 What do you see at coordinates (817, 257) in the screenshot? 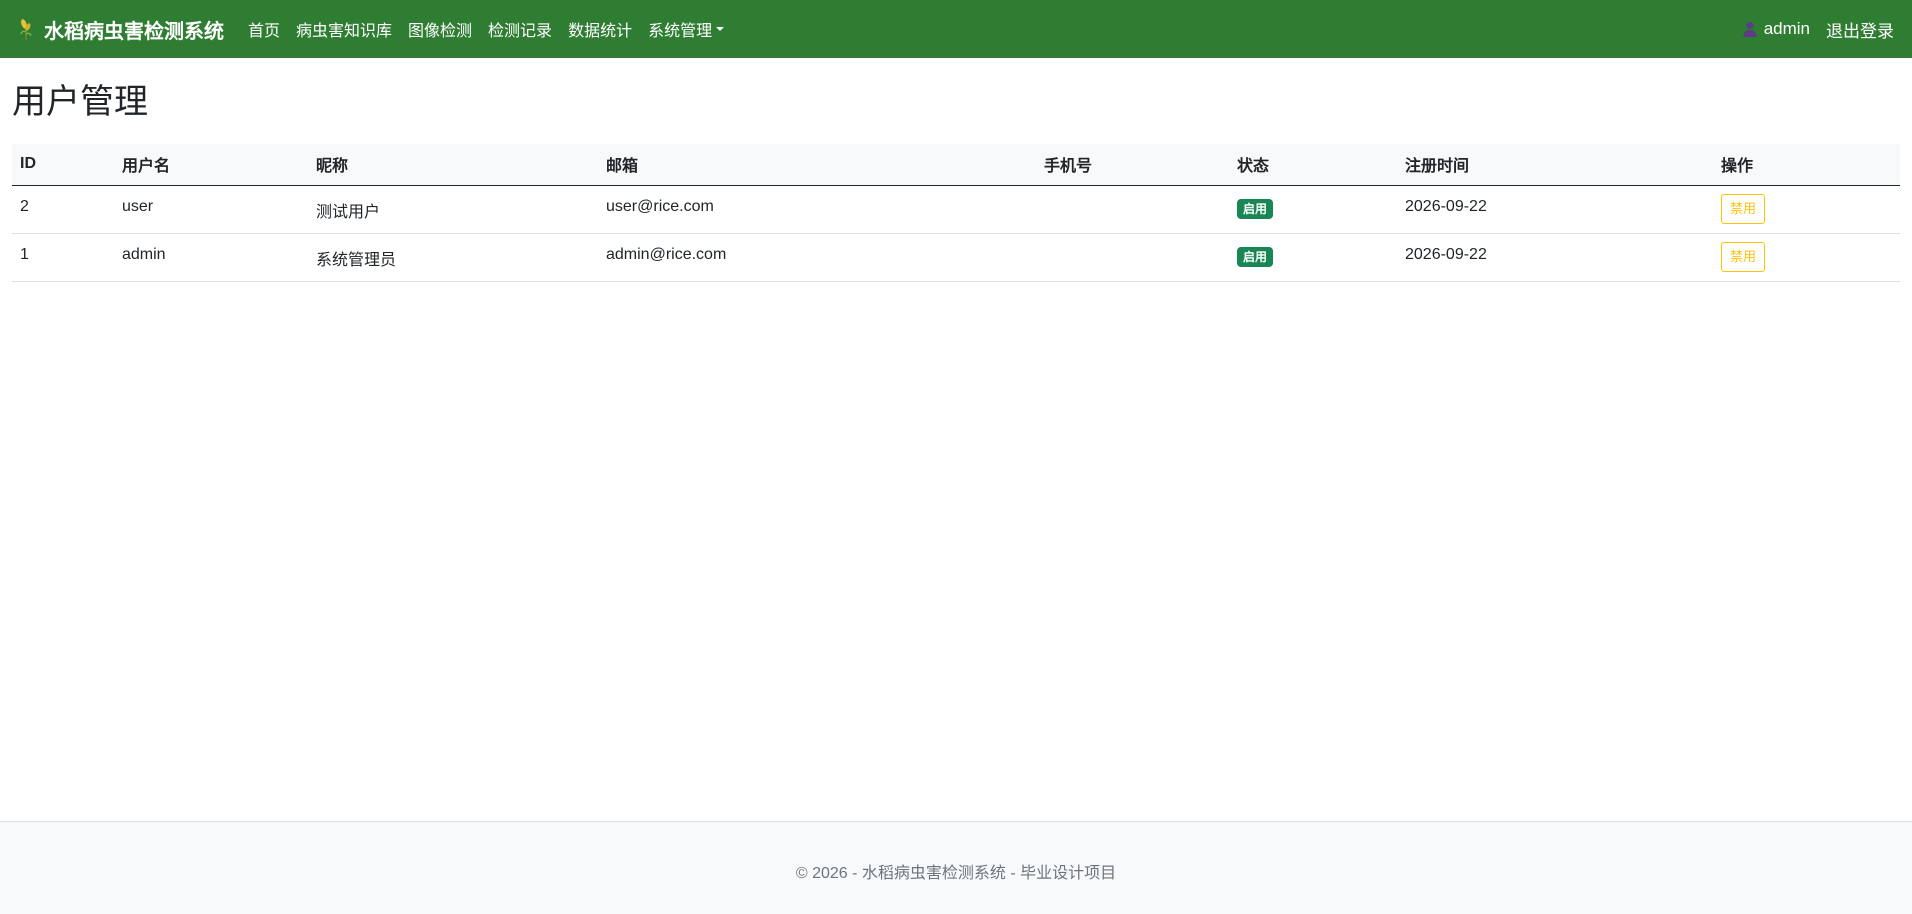
I see `cell-email: admin@rice.com` at bounding box center [817, 257].